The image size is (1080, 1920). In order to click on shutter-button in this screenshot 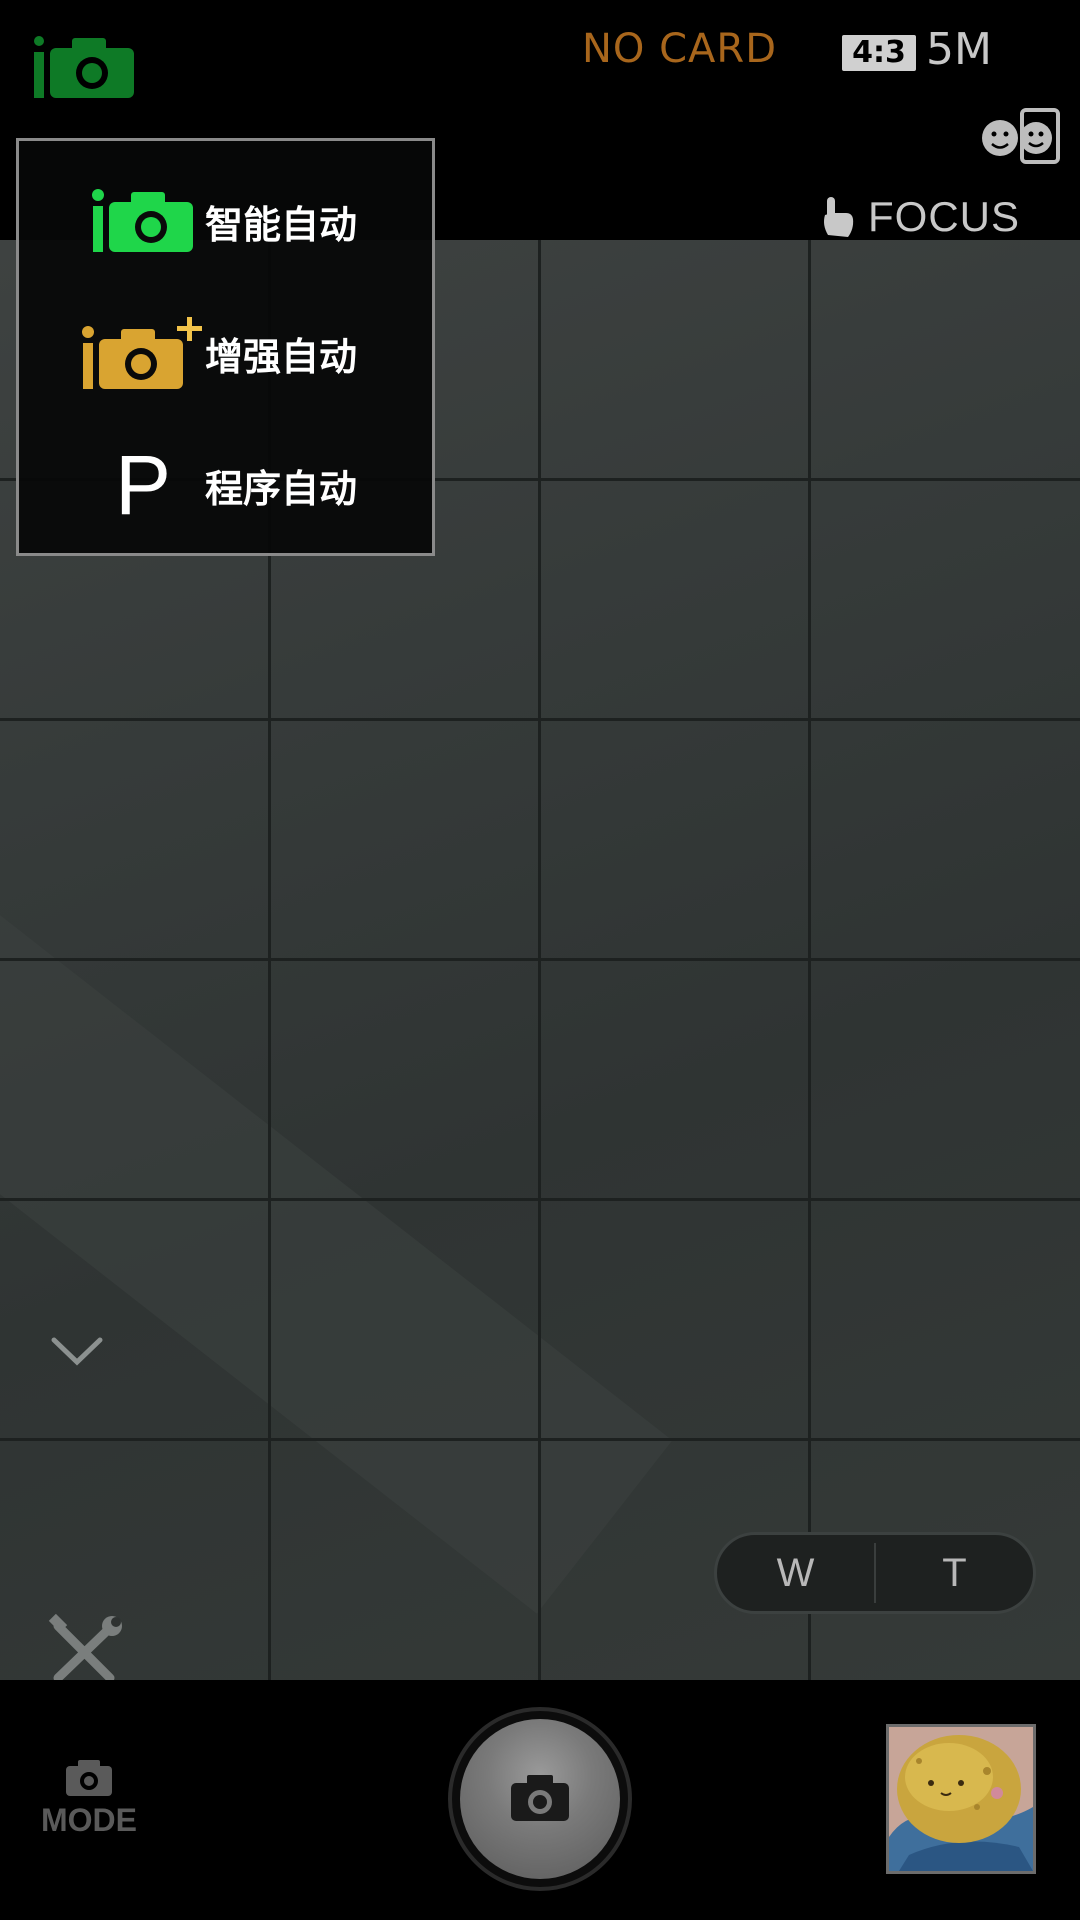, I will do `click(540, 1799)`.